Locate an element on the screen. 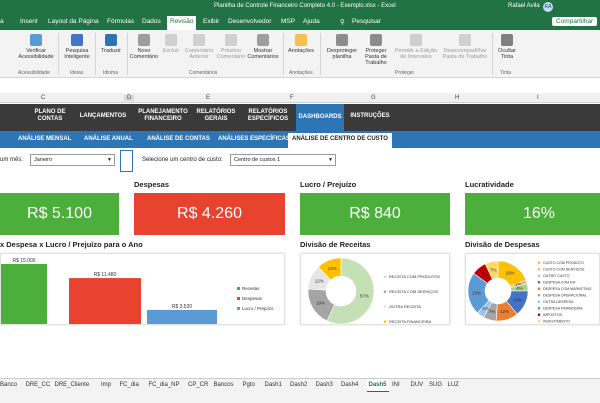  card-lucro-value: R$ 840 is located at coordinates (375, 214).